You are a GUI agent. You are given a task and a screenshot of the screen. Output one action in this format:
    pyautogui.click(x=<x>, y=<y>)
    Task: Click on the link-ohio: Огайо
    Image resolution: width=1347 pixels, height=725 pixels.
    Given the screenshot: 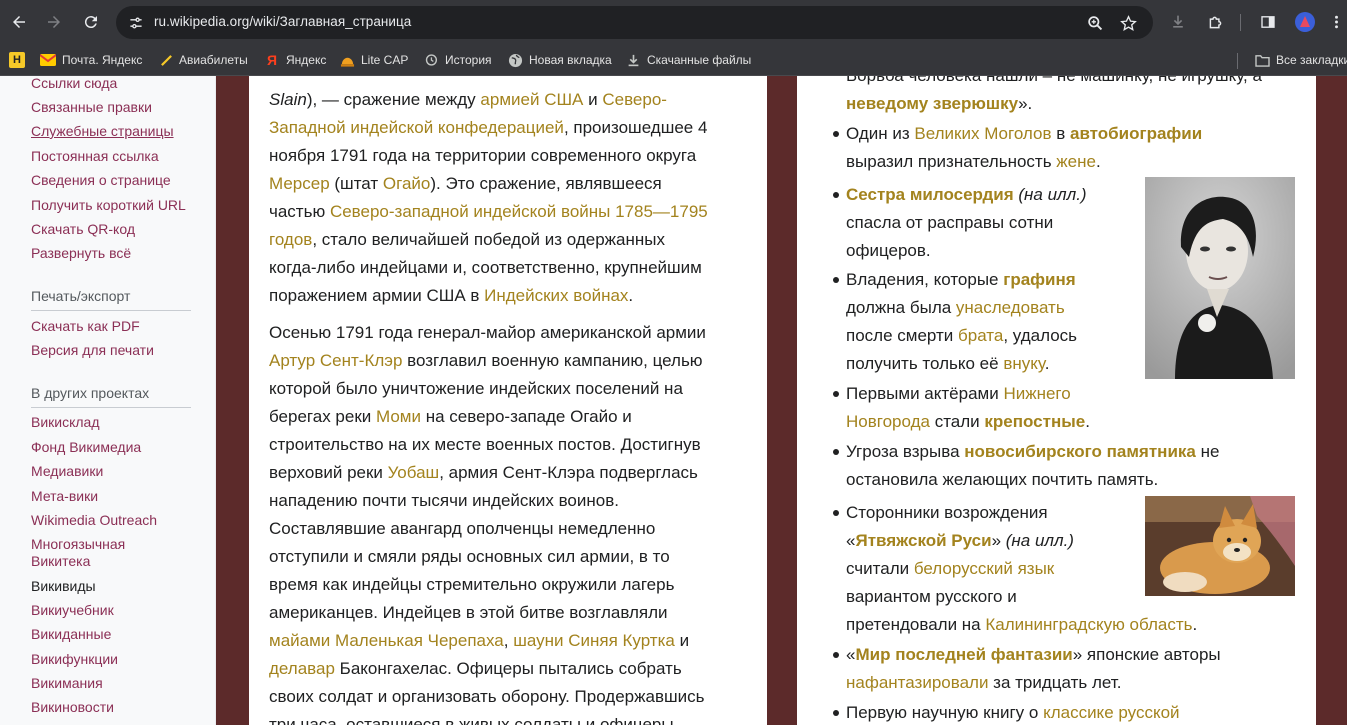 What is the action you would take?
    pyautogui.click(x=406, y=183)
    